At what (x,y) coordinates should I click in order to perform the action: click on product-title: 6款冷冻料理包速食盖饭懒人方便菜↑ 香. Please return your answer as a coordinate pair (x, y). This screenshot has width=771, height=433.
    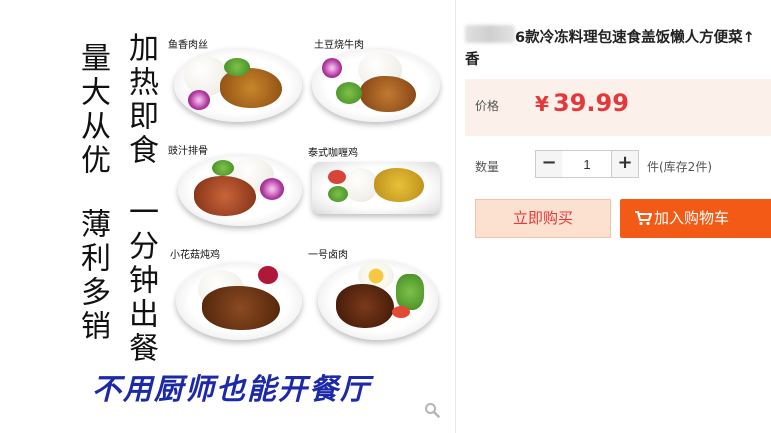
    Looking at the image, I should click on (618, 47).